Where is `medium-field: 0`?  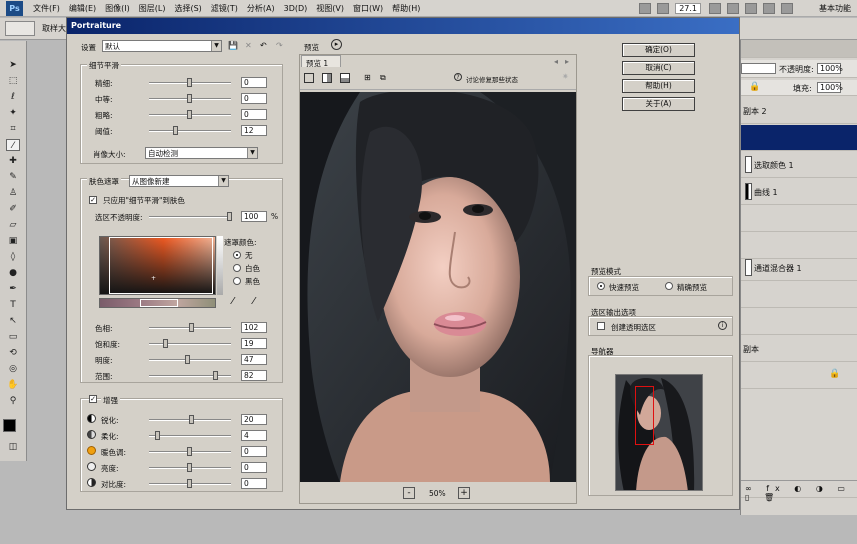
medium-field: 0 is located at coordinates (254, 98).